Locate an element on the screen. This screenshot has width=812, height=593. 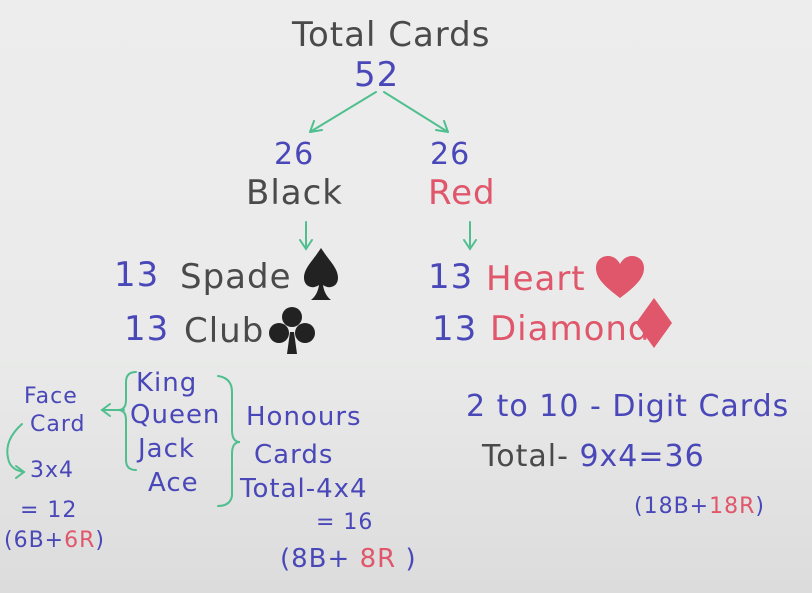
club-count: 13 is located at coordinates (147, 329).